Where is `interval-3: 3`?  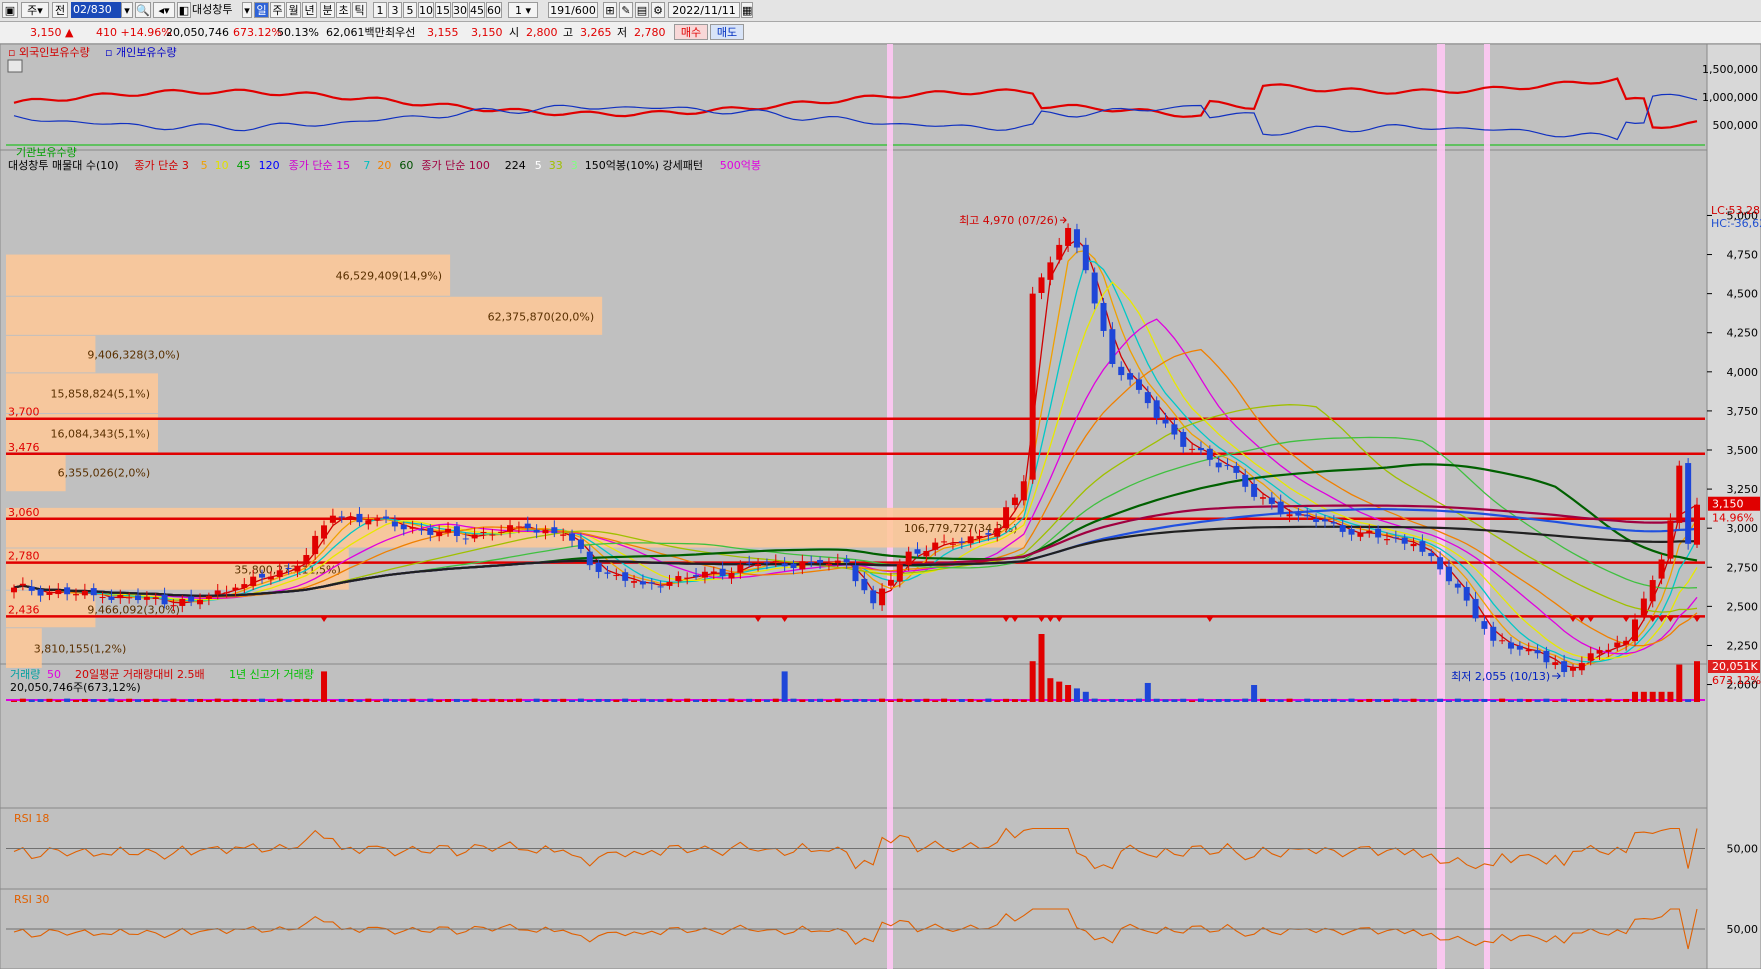
interval-3: 3 is located at coordinates (395, 10).